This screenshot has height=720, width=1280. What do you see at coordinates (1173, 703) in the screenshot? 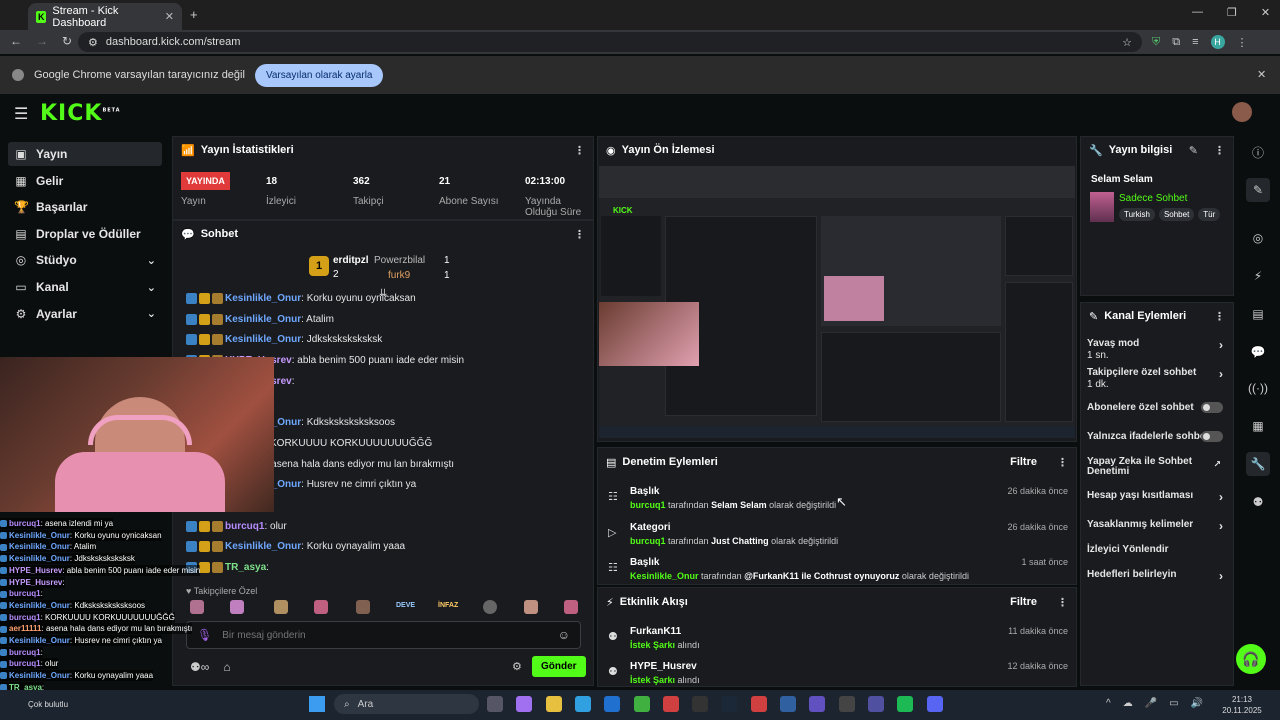
I see `tray-network-icon: ▭` at bounding box center [1173, 703].